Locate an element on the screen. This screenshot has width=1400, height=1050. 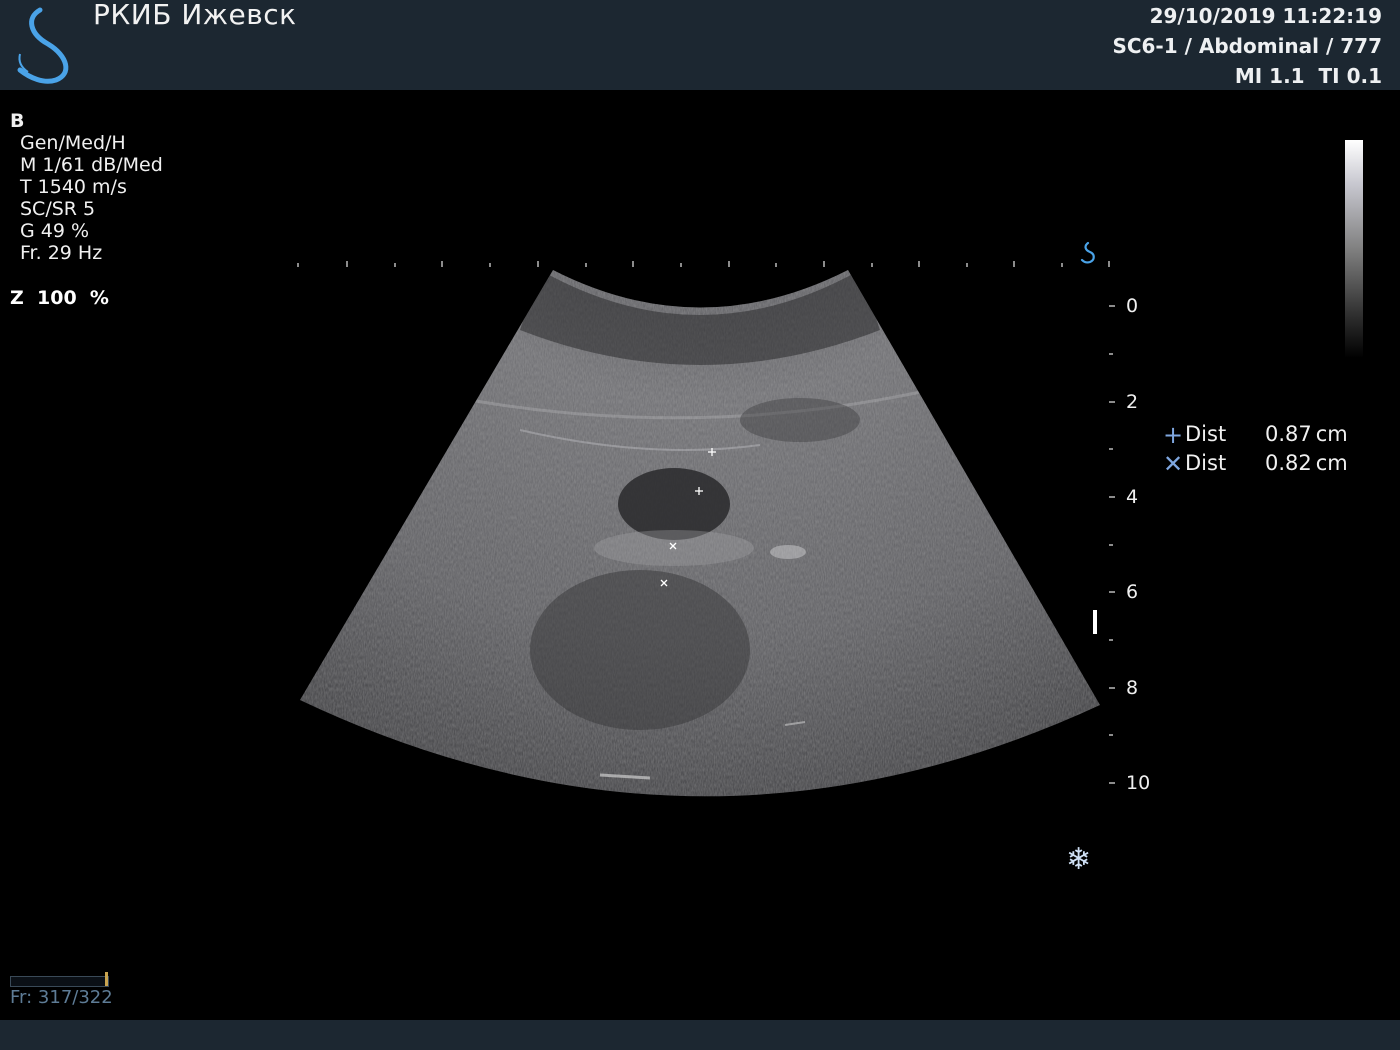
lesion-region is located at coordinates (674, 504).